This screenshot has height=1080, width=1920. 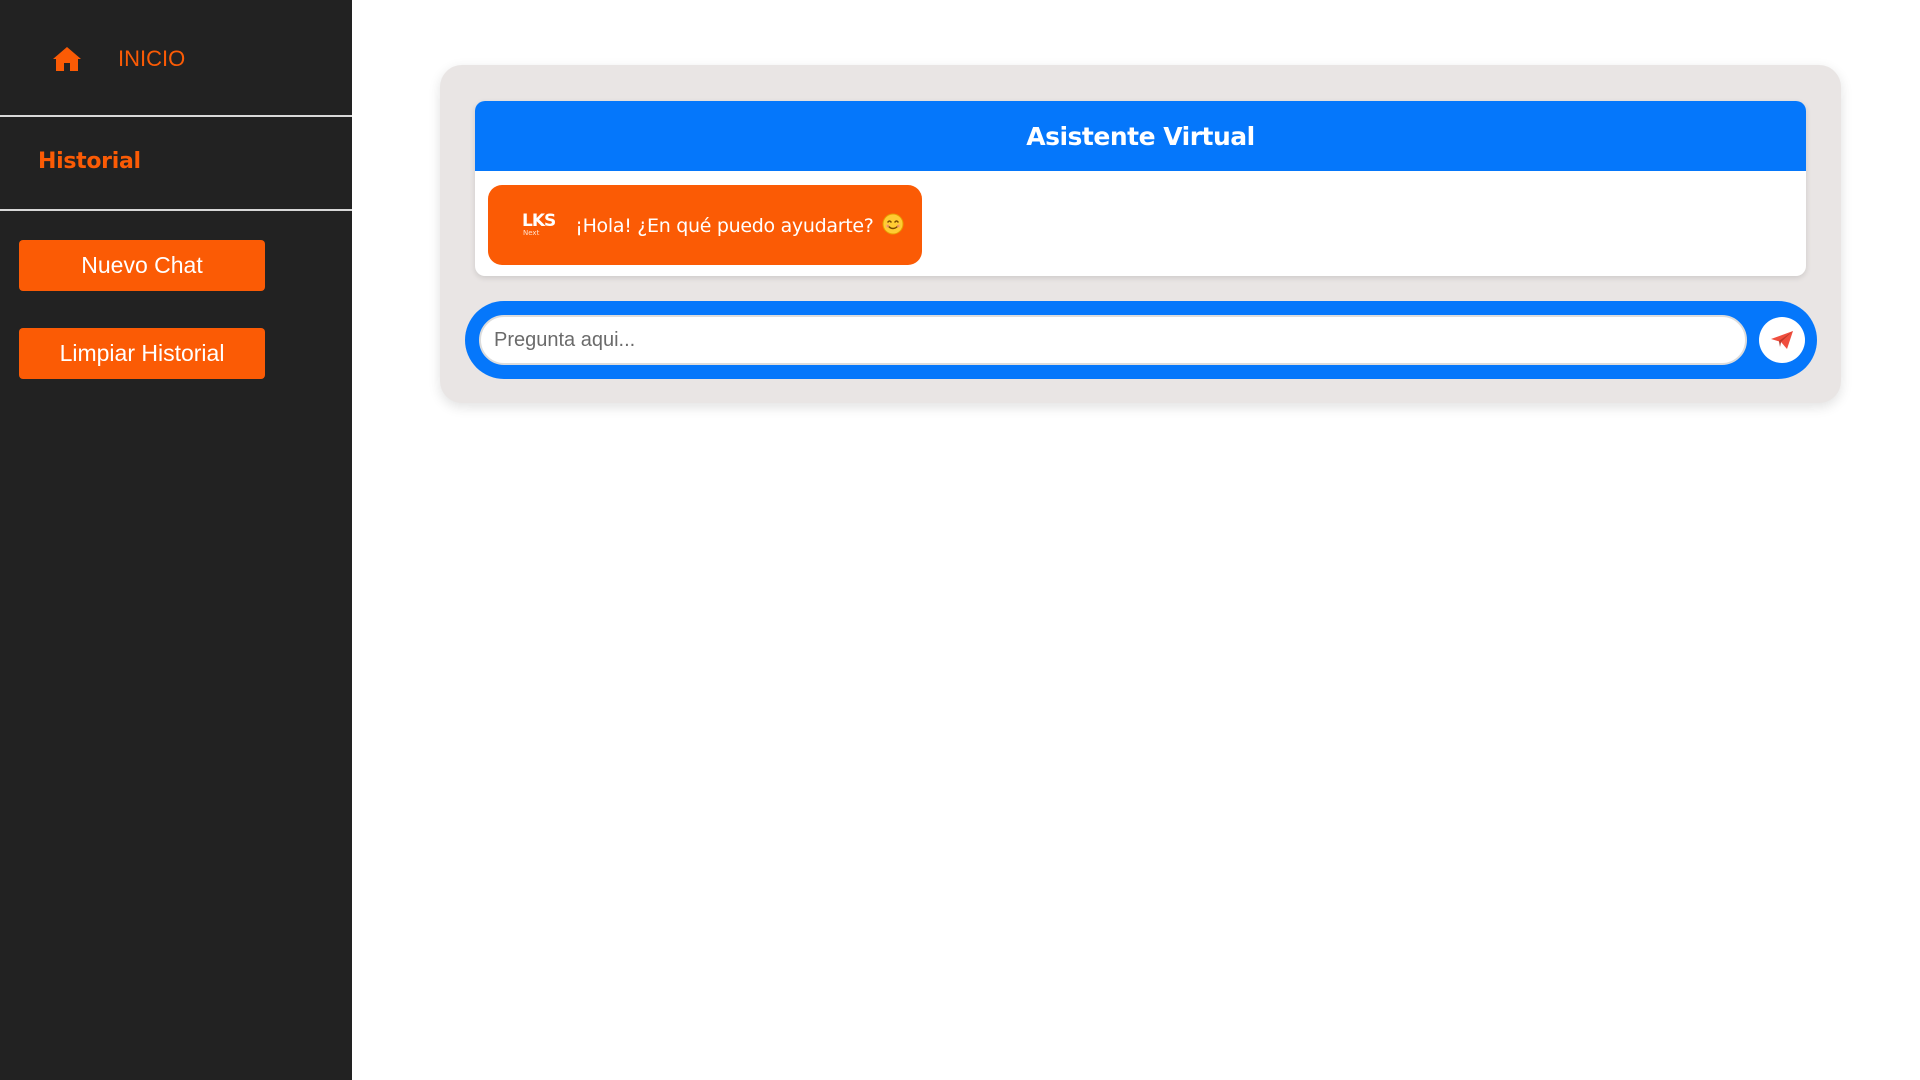 What do you see at coordinates (539, 221) in the screenshot?
I see `bot-avatar-logo: LKS` at bounding box center [539, 221].